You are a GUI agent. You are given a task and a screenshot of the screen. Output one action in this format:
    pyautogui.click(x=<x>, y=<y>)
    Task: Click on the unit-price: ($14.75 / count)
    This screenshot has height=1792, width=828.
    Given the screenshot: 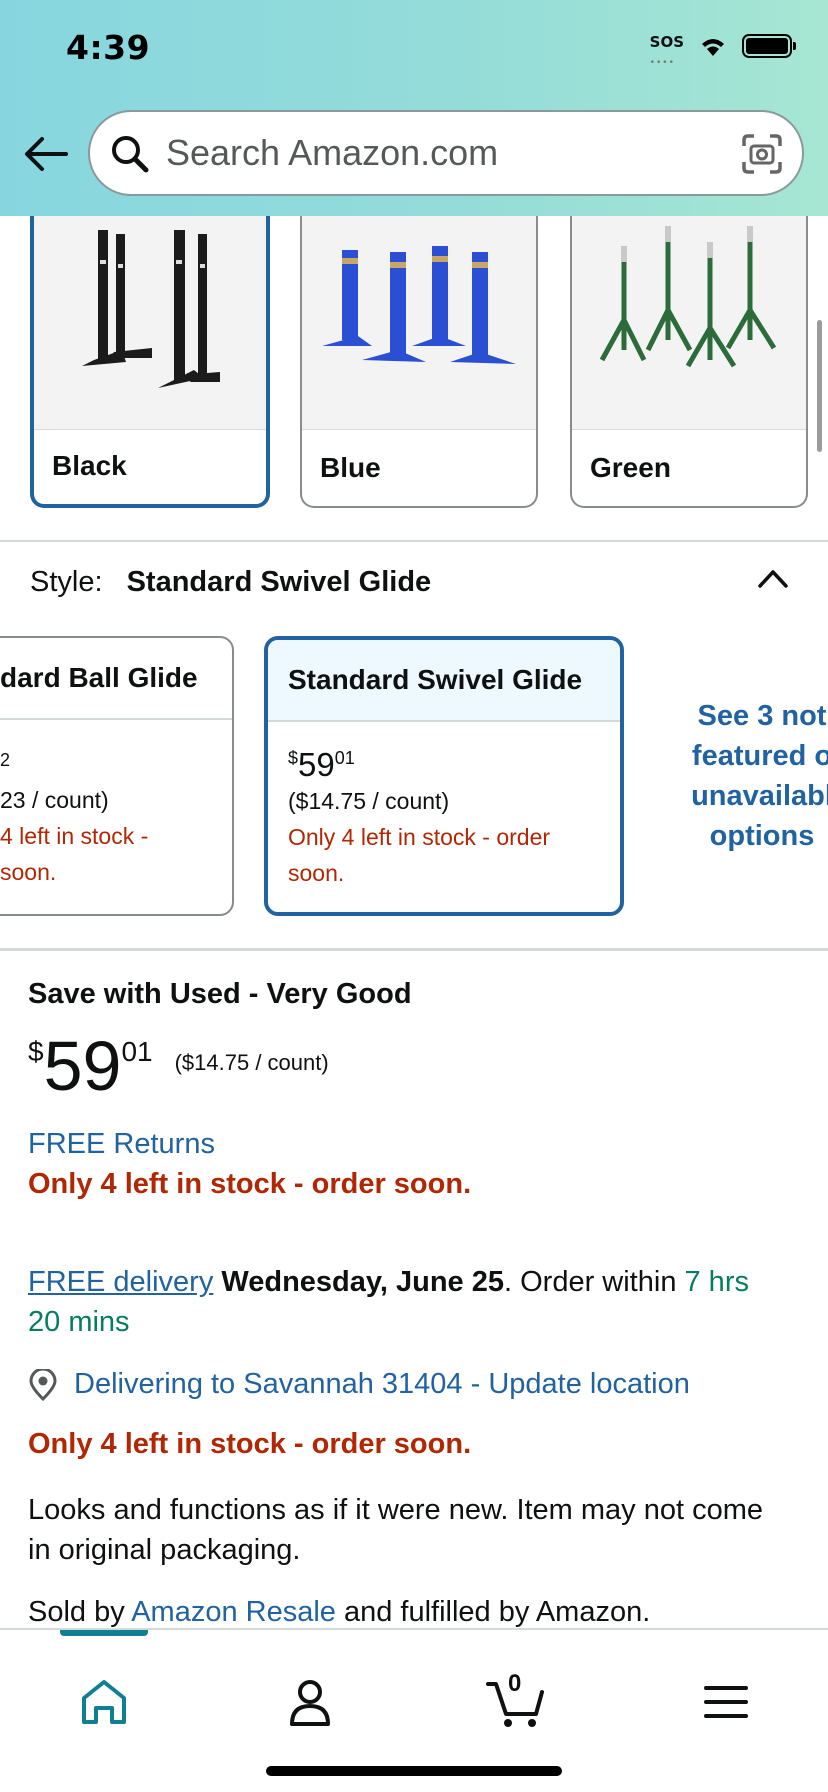 What is the action you would take?
    pyautogui.click(x=251, y=1062)
    